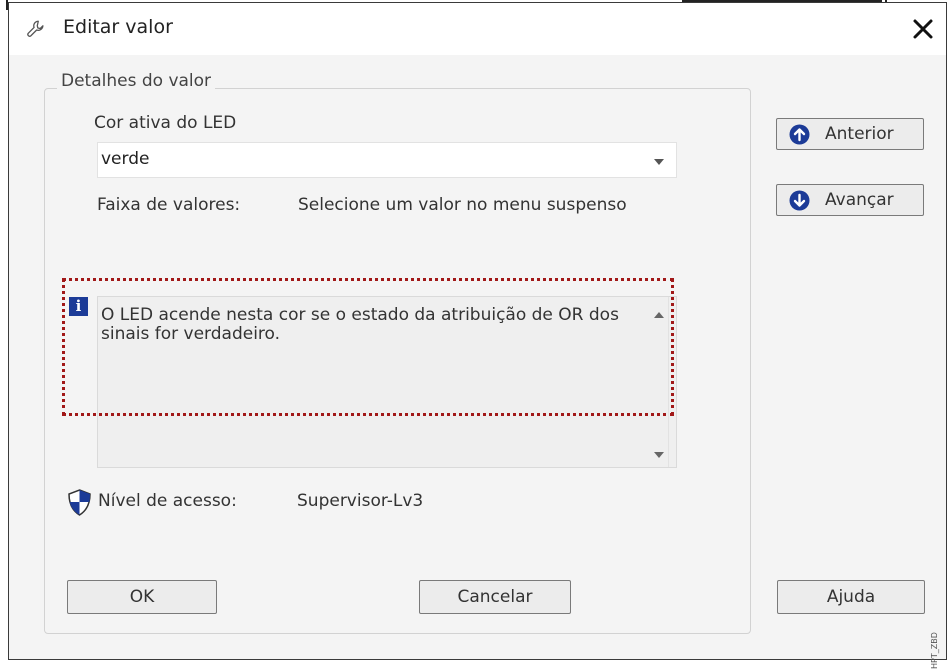  I want to click on previous-label: Anterior, so click(859, 134).